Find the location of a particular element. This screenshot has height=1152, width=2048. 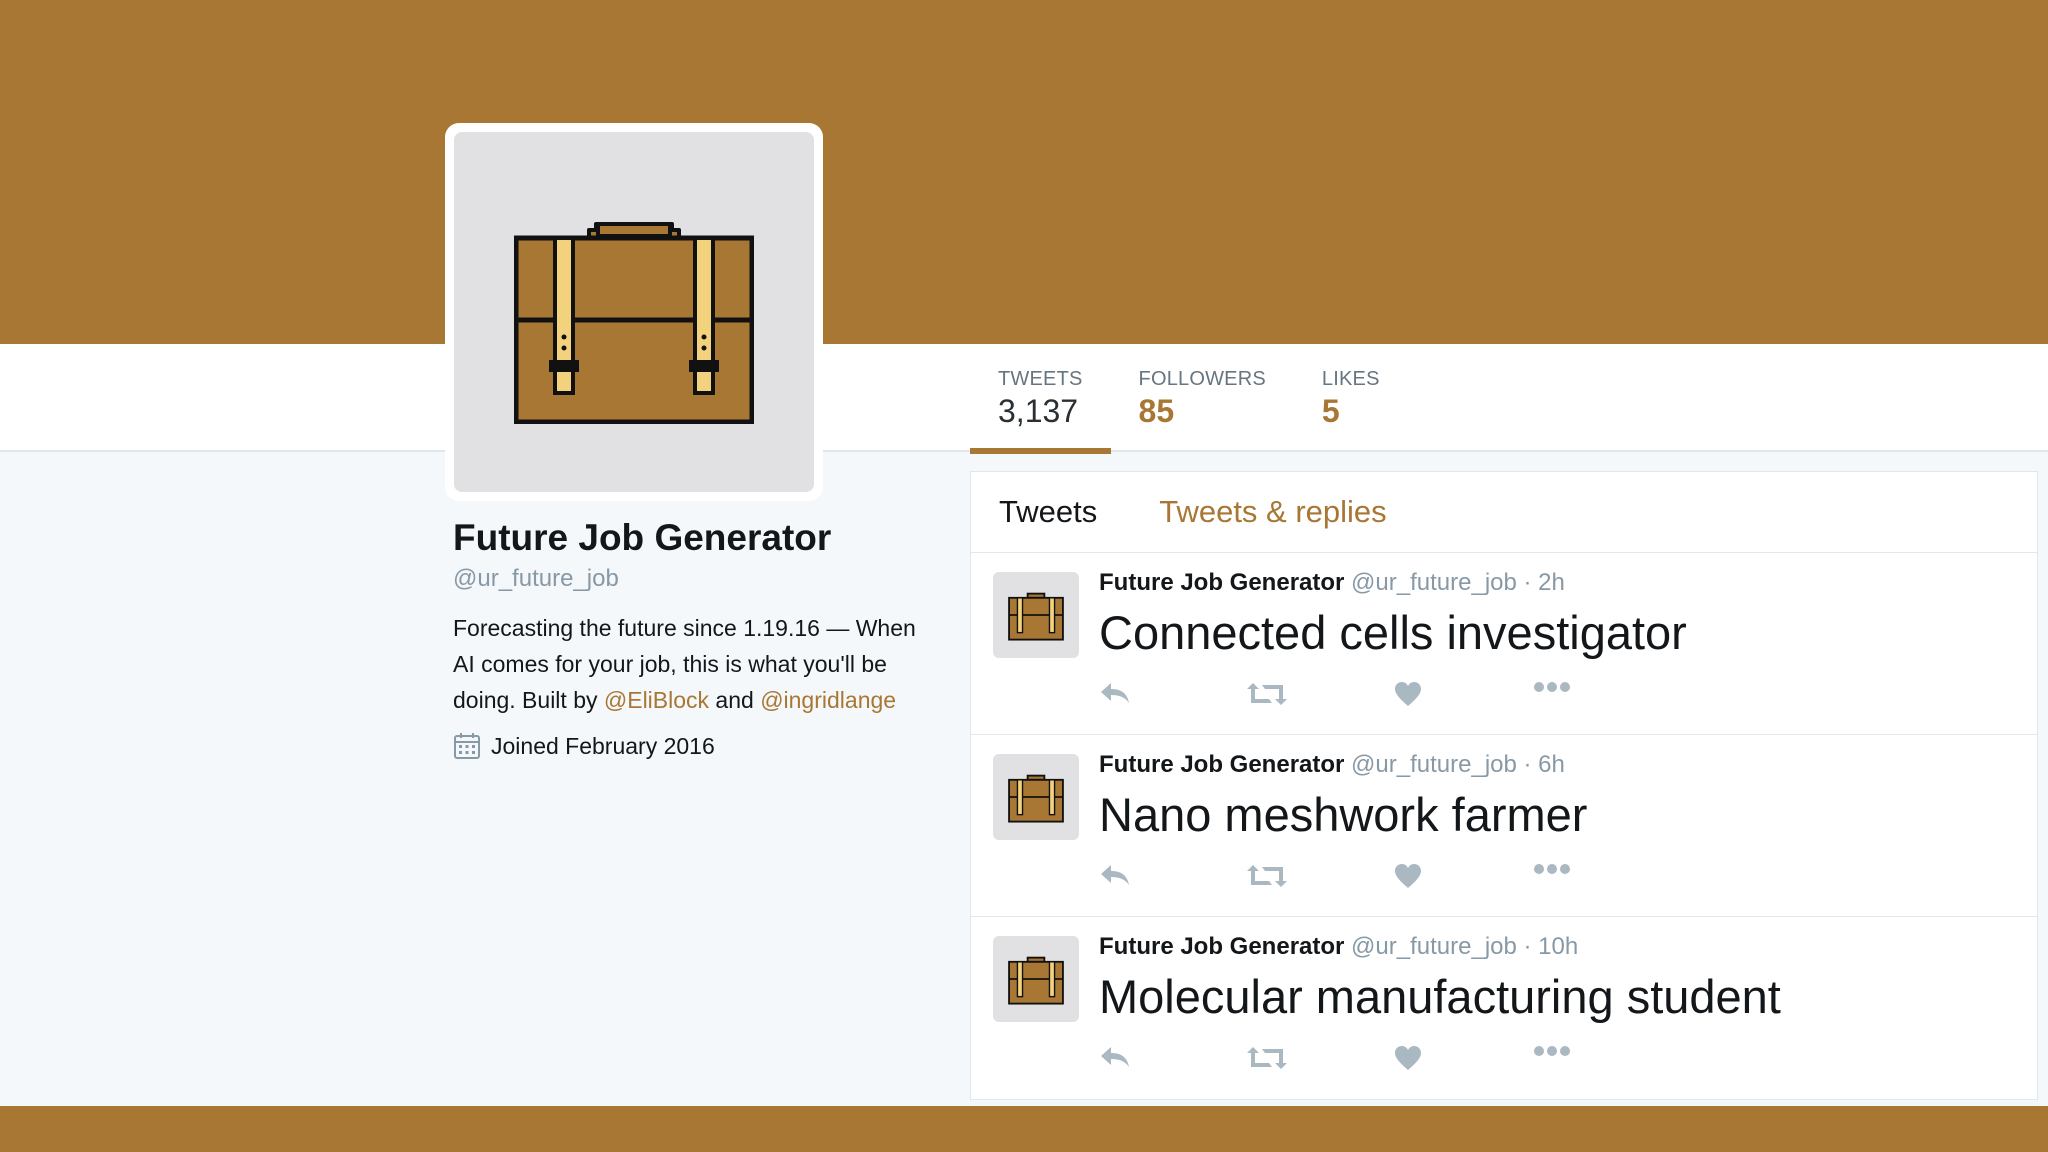

tweet-header: Future Job Generator @ur_future_job · 2h is located at coordinates (1332, 583).